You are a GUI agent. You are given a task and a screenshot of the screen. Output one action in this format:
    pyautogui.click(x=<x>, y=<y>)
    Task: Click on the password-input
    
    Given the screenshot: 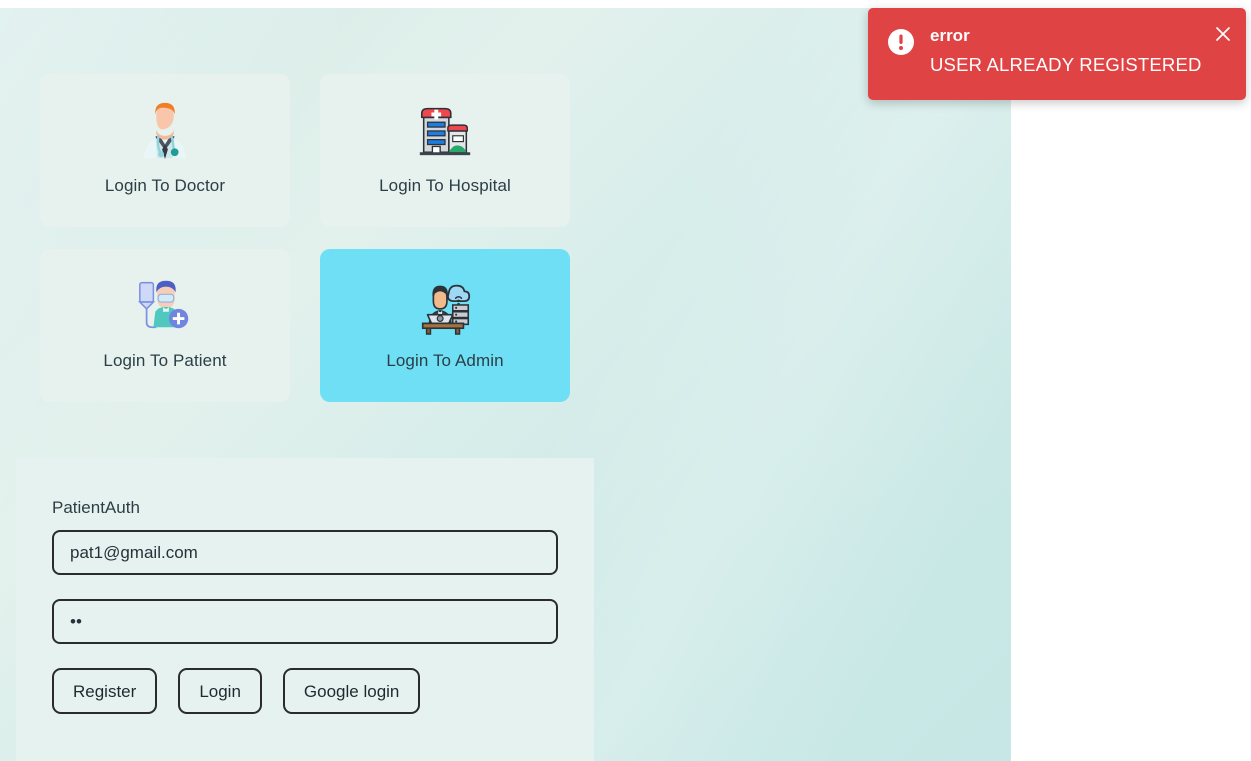 What is the action you would take?
    pyautogui.click(x=305, y=622)
    